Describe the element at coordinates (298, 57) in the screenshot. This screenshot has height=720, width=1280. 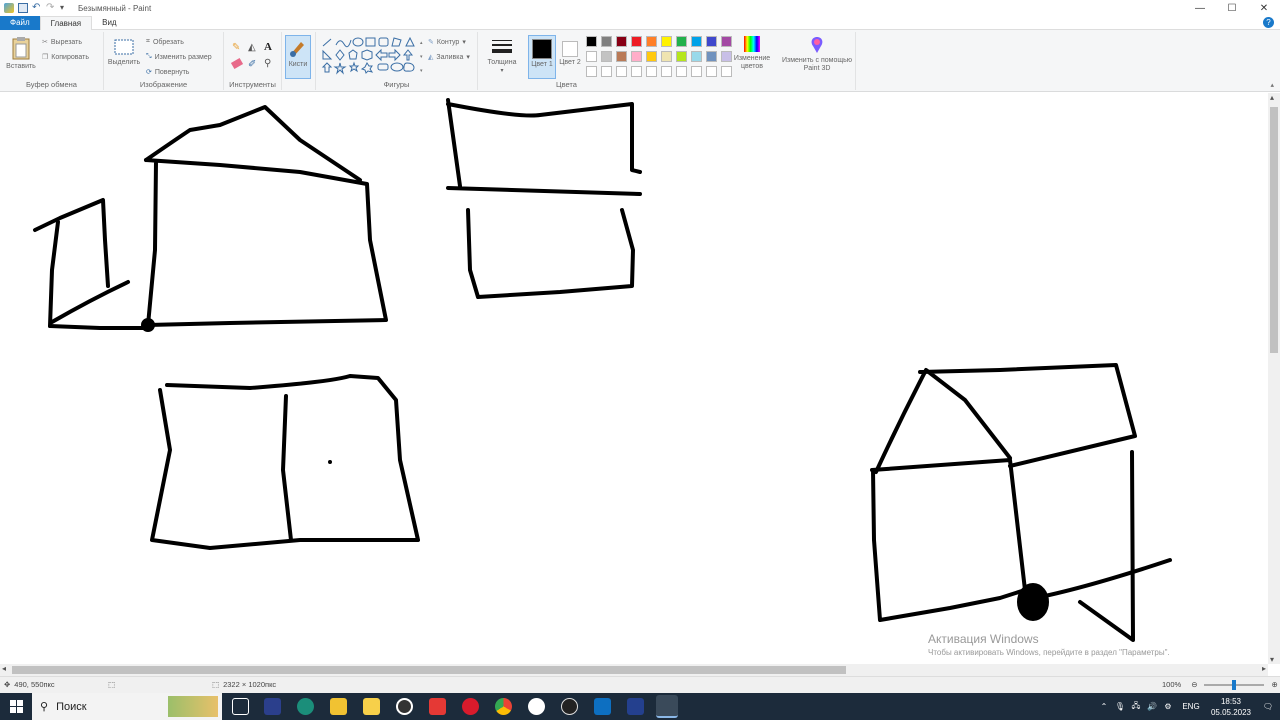
I see `brushes-button: Кисти` at that location.